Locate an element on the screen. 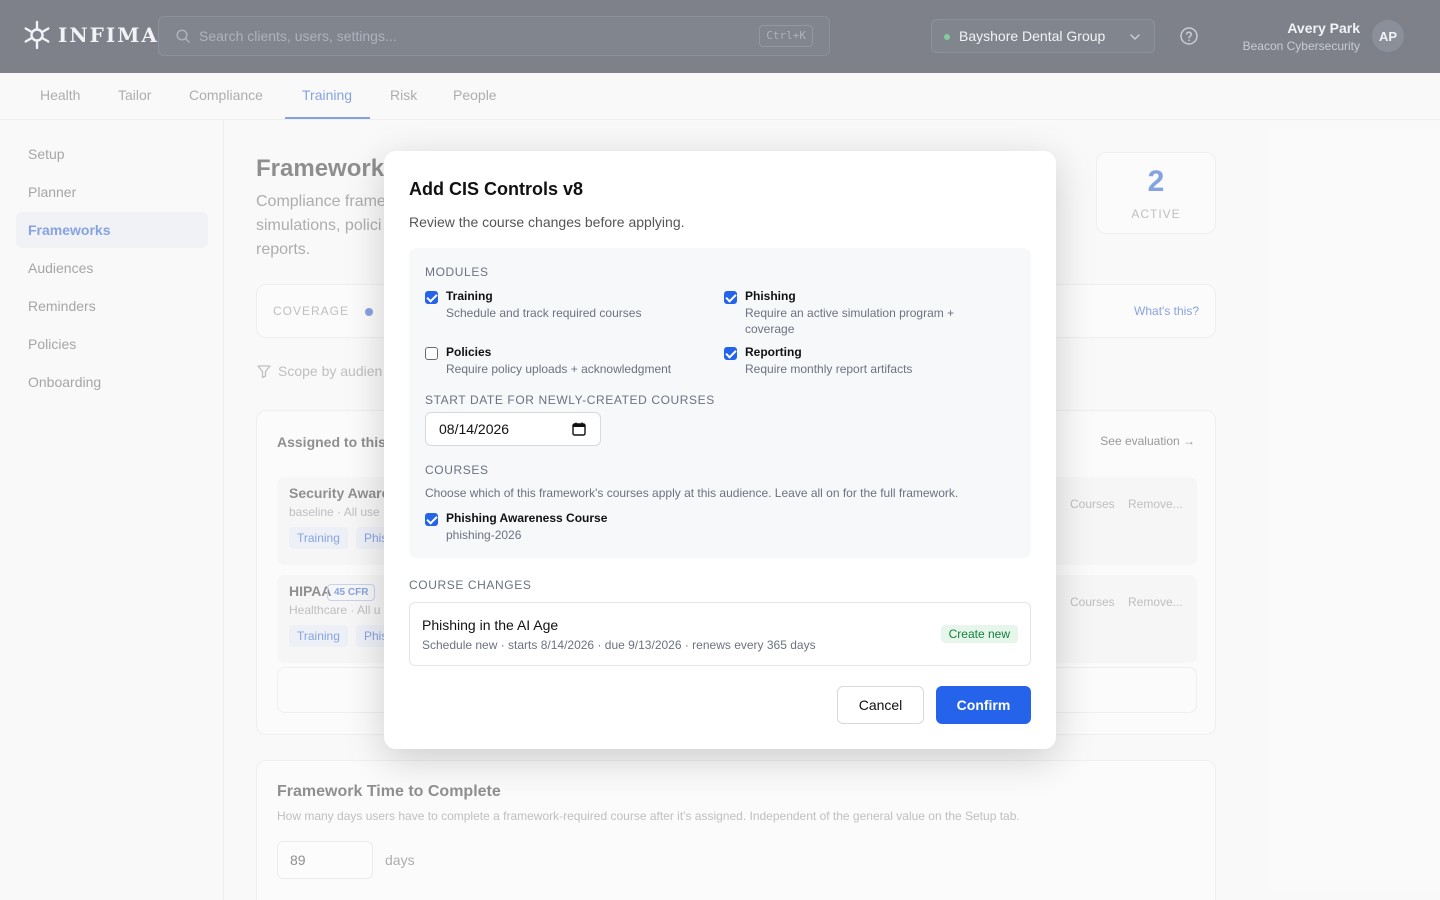  module-title: Training is located at coordinates (469, 296).